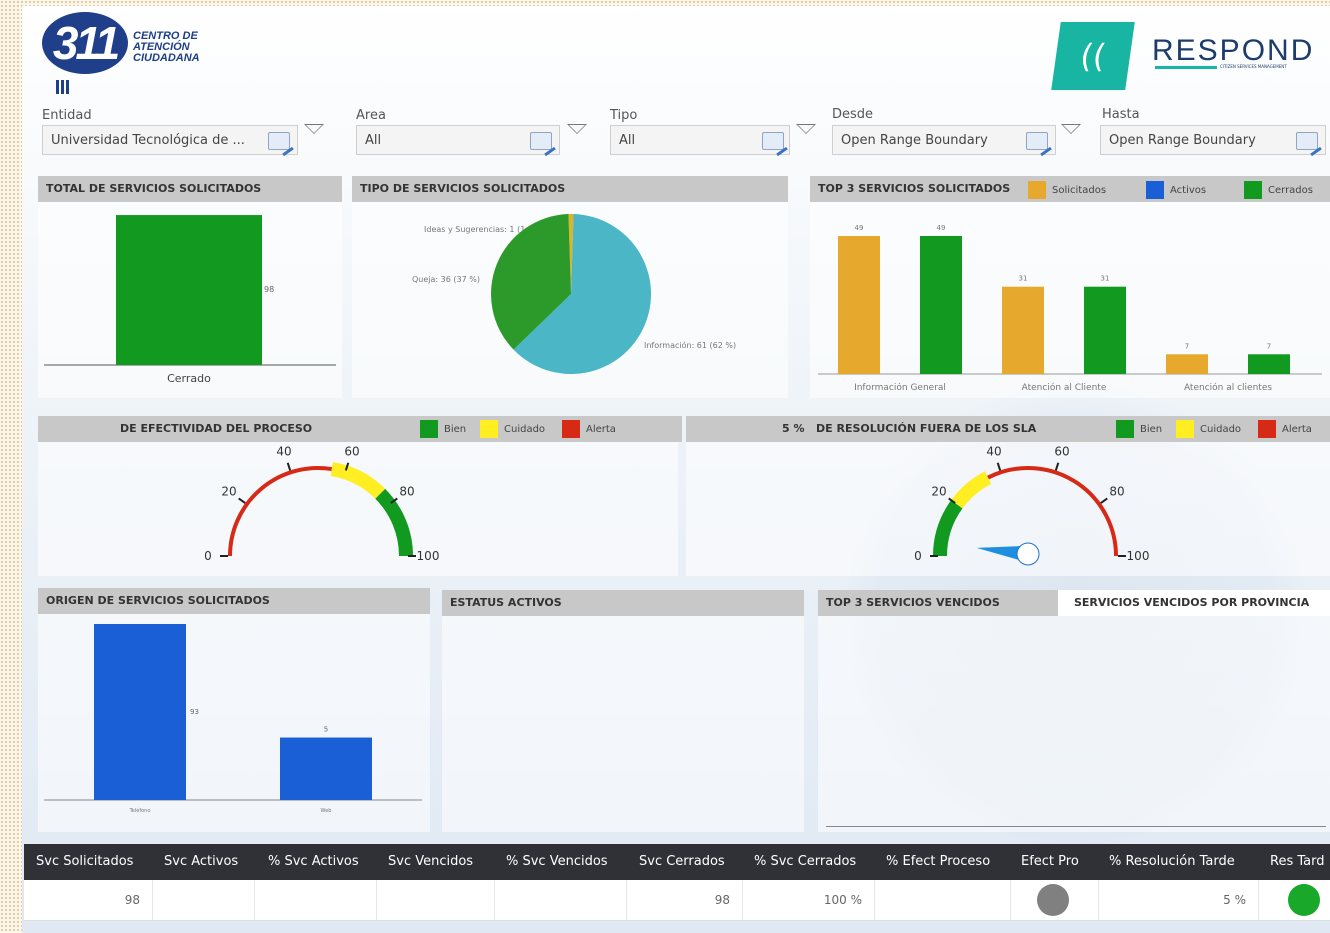  I want to click on panel-total-header: TOTAL DE SERVICIOS SOLICITADOS, so click(190, 189).